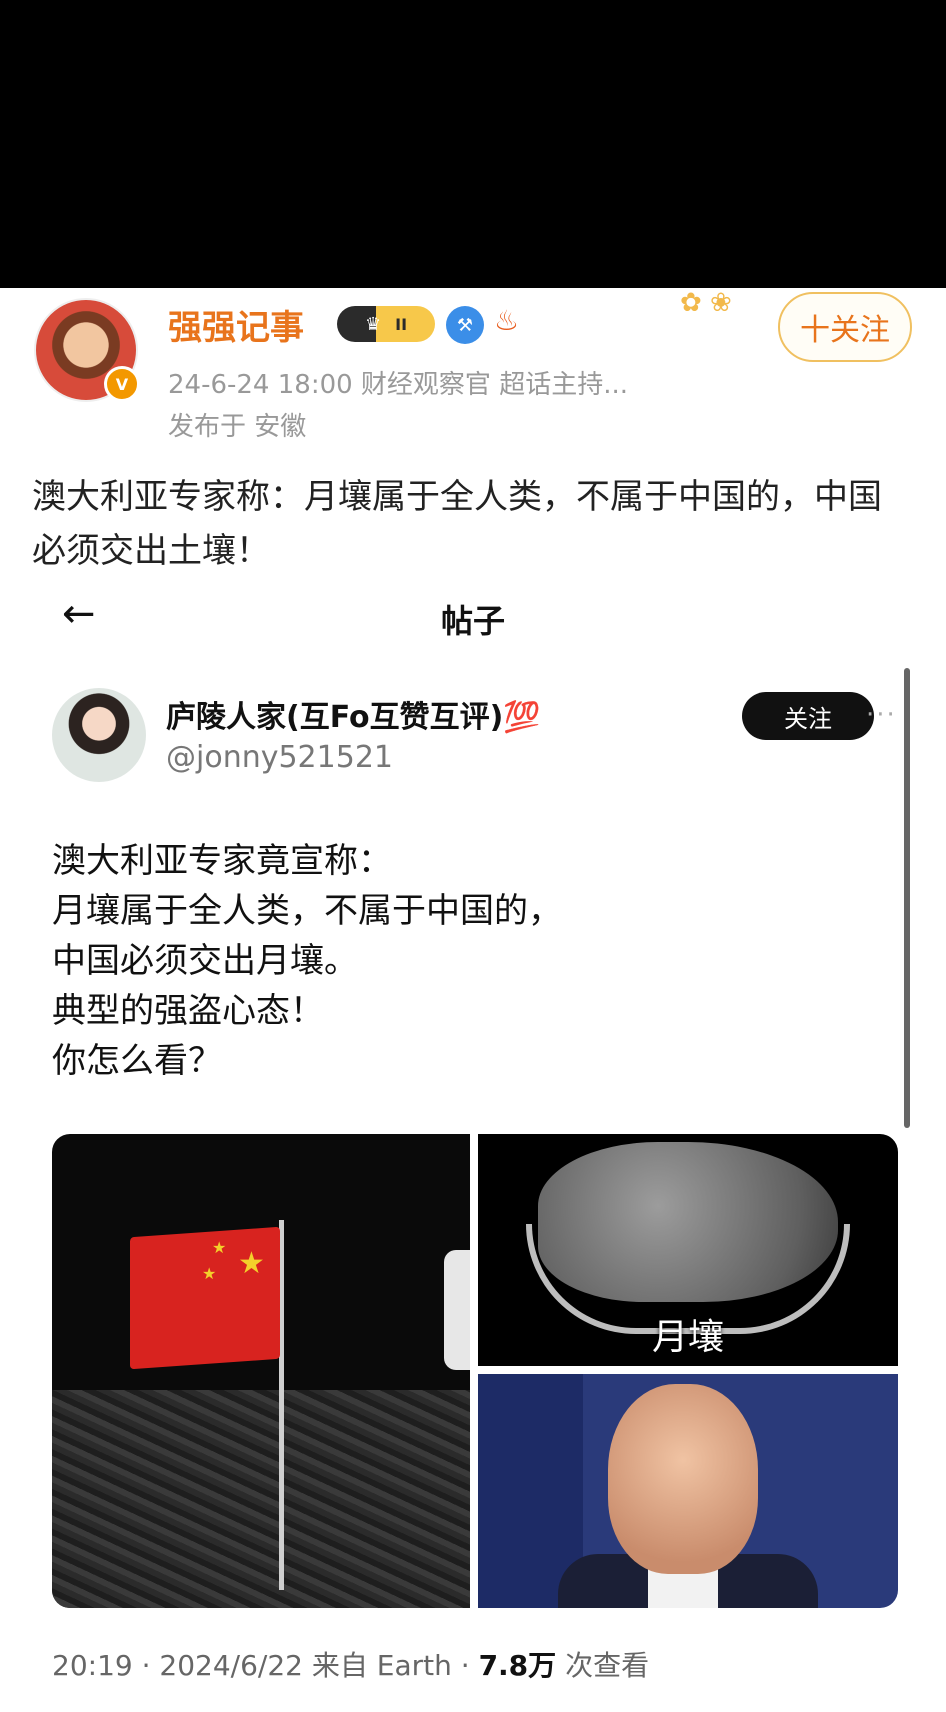  Describe the element at coordinates (457, 524) in the screenshot. I see `post-text: 澳大利亚专家称：月壤属于全人类，不属于中国的，中国必须交出土壤！` at that location.